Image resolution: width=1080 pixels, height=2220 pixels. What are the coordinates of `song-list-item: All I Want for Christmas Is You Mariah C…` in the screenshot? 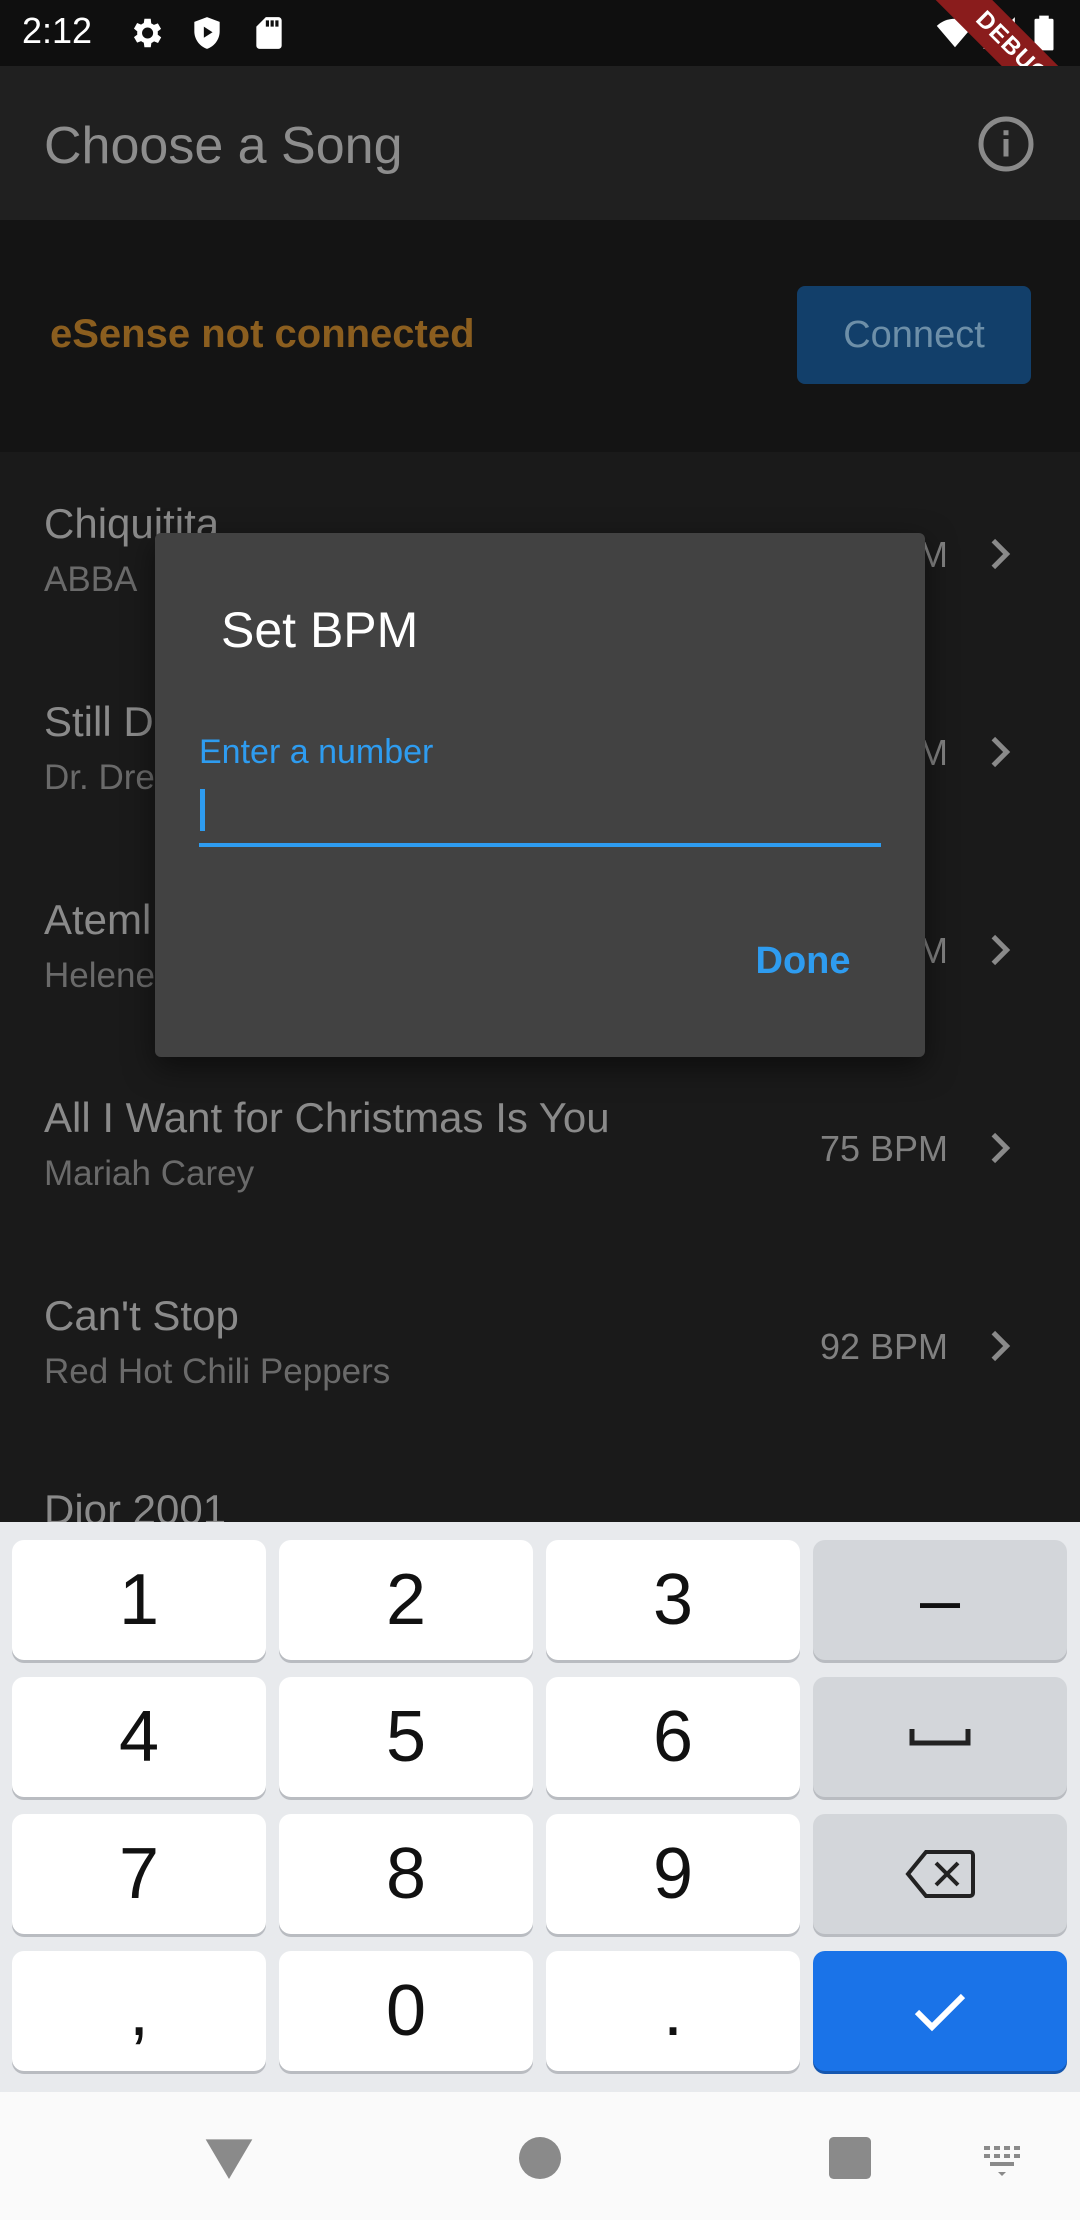 It's located at (540, 1145).